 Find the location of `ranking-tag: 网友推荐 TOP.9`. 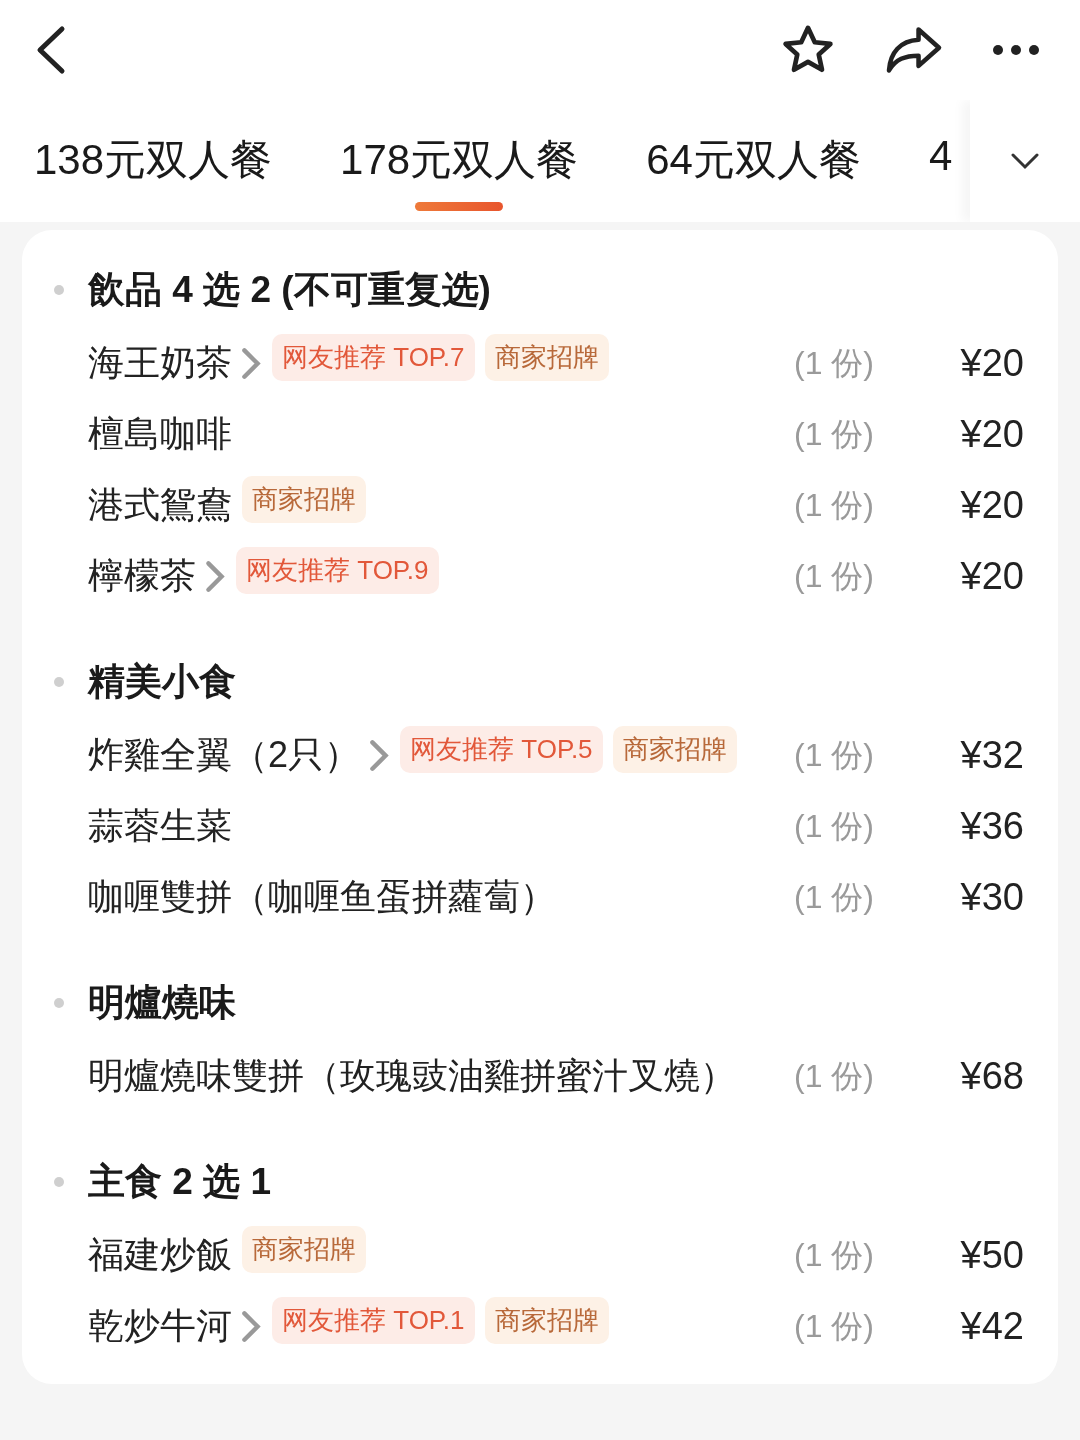

ranking-tag: 网友推荐 TOP.9 is located at coordinates (337, 570).